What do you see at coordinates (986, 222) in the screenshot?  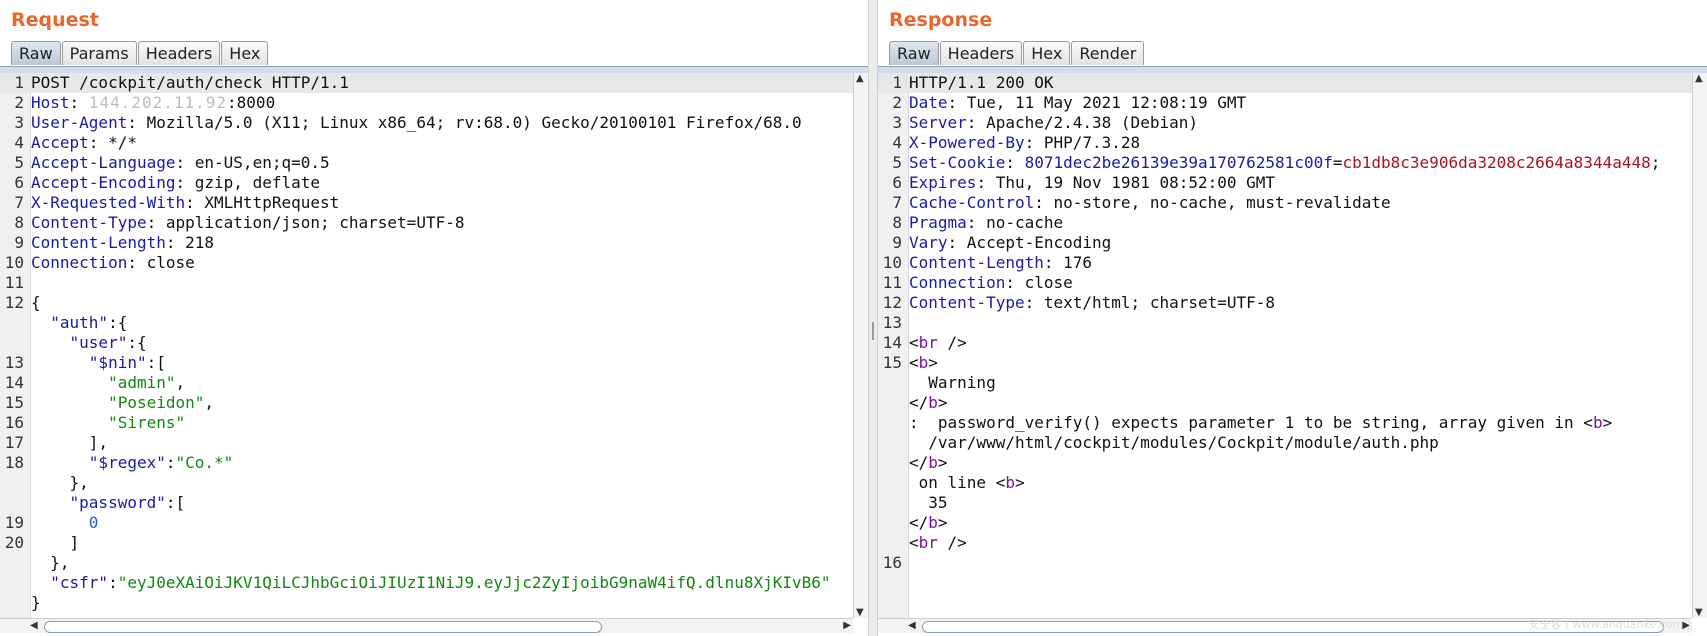 I see `line-text: Pragma: no-cache` at bounding box center [986, 222].